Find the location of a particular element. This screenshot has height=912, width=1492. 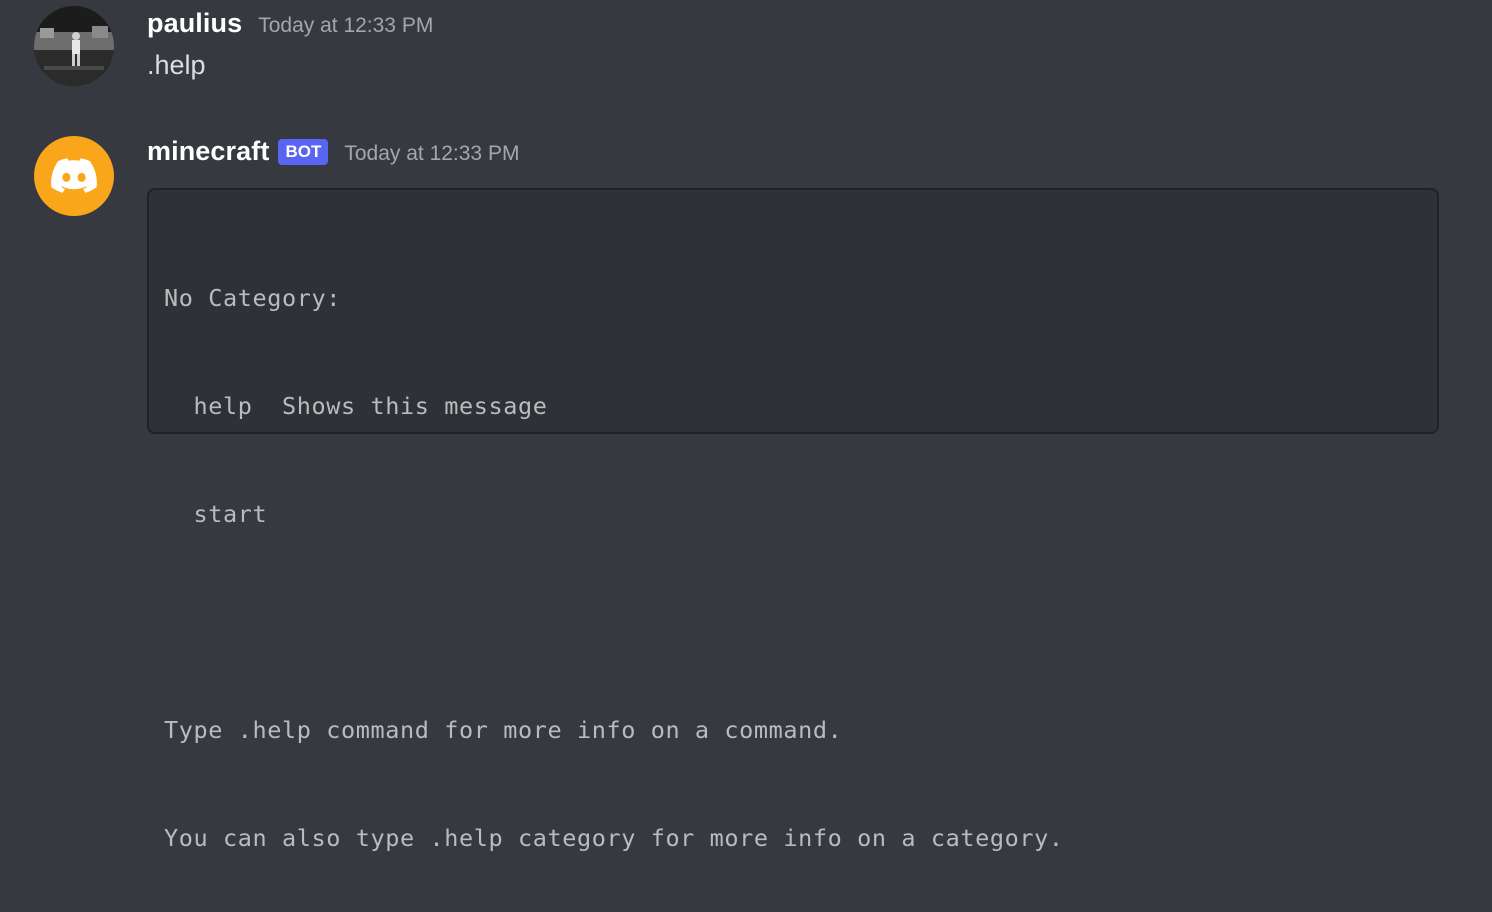

chat-message-user: paulius Today at 12:33 PM .help is located at coordinates (746, 50).